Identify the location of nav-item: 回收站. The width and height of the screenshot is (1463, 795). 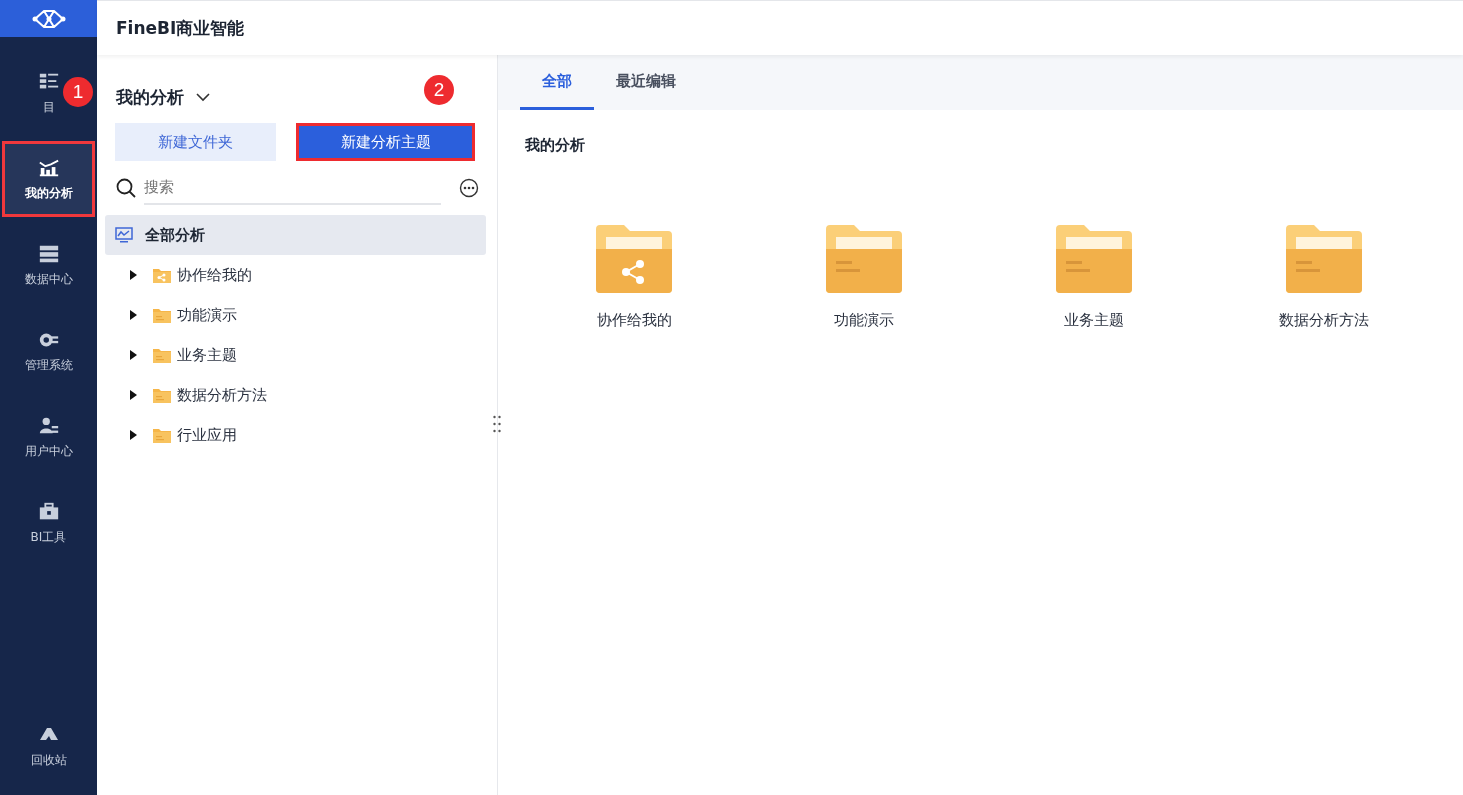
(48, 745).